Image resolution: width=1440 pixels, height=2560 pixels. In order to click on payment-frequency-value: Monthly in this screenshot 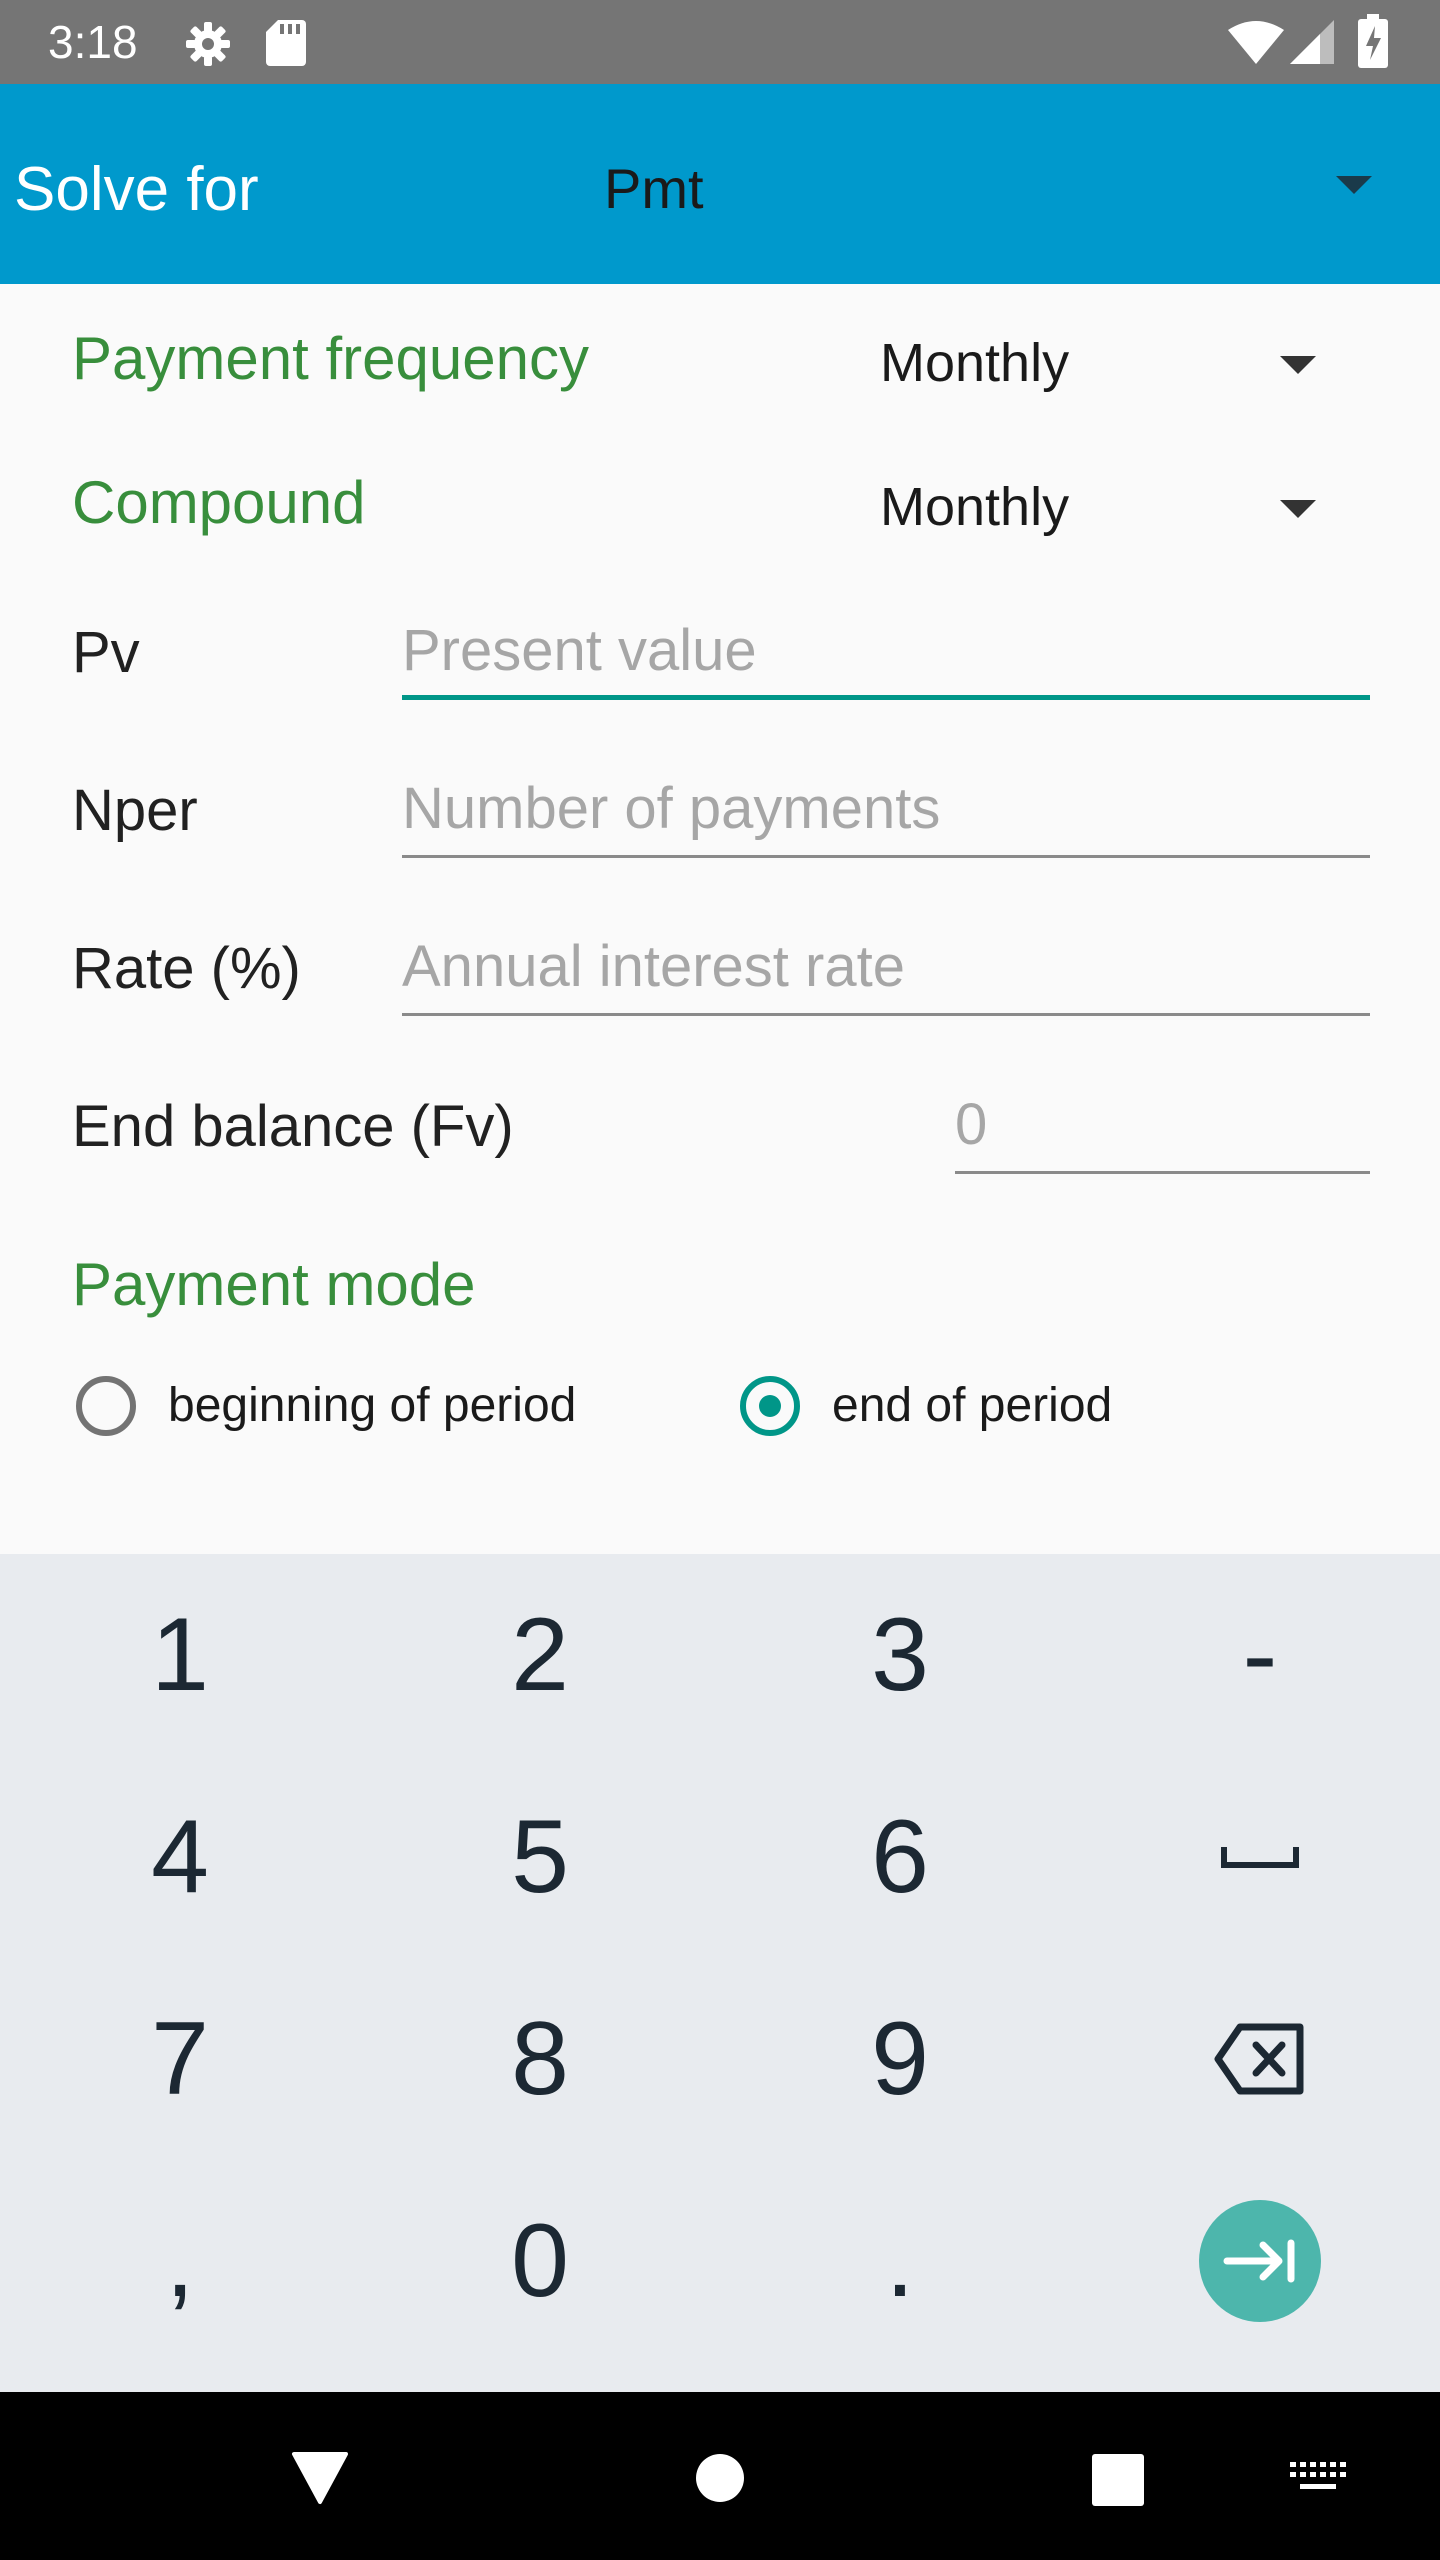, I will do `click(975, 363)`.